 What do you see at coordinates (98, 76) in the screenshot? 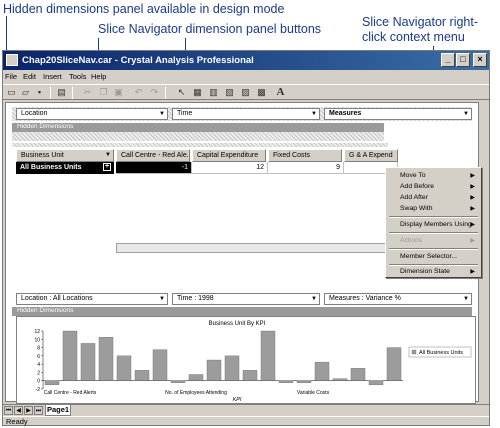
I see `menu-help: Help` at bounding box center [98, 76].